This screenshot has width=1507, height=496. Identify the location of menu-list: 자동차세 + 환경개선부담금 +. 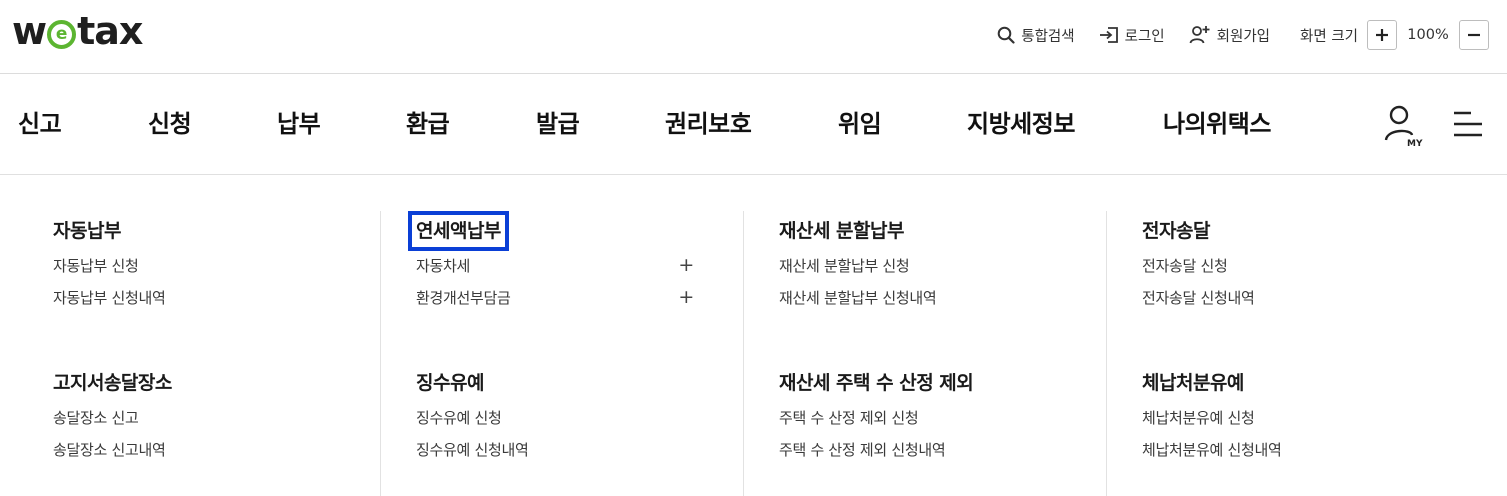
(576, 288).